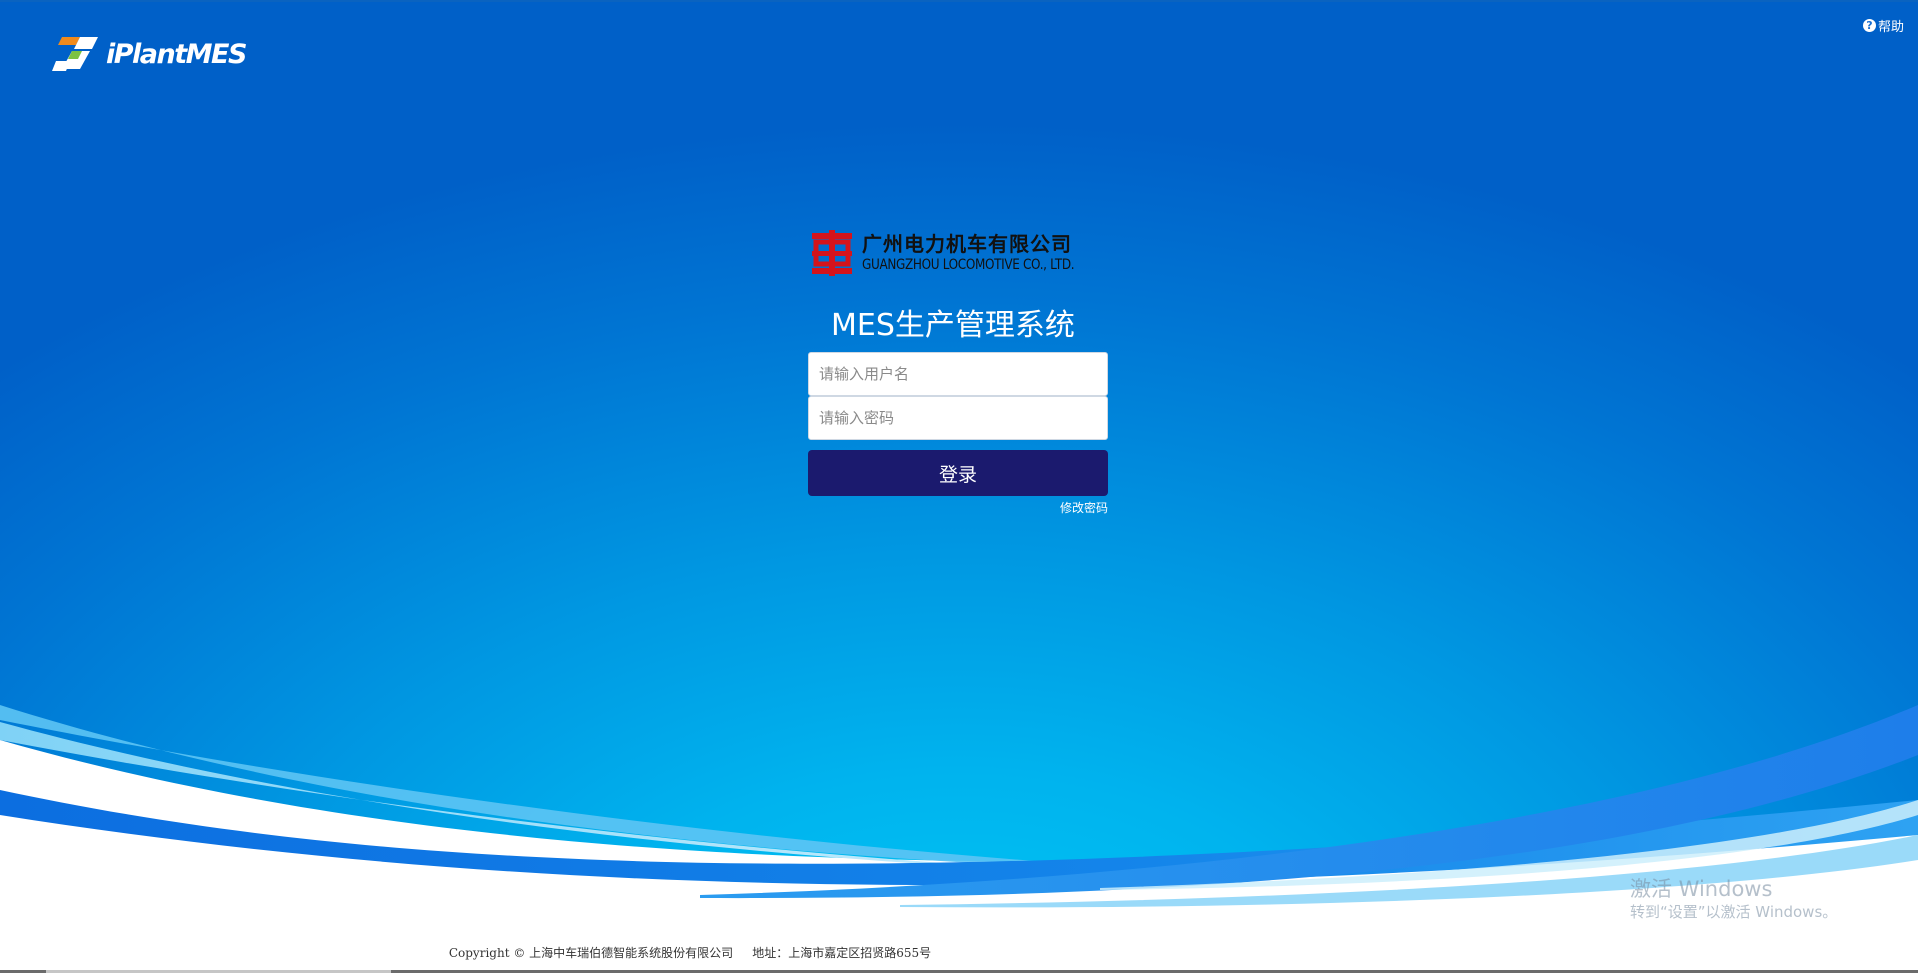 The image size is (1918, 973). Describe the element at coordinates (1890, 27) in the screenshot. I see `help-label: 帮助` at that location.